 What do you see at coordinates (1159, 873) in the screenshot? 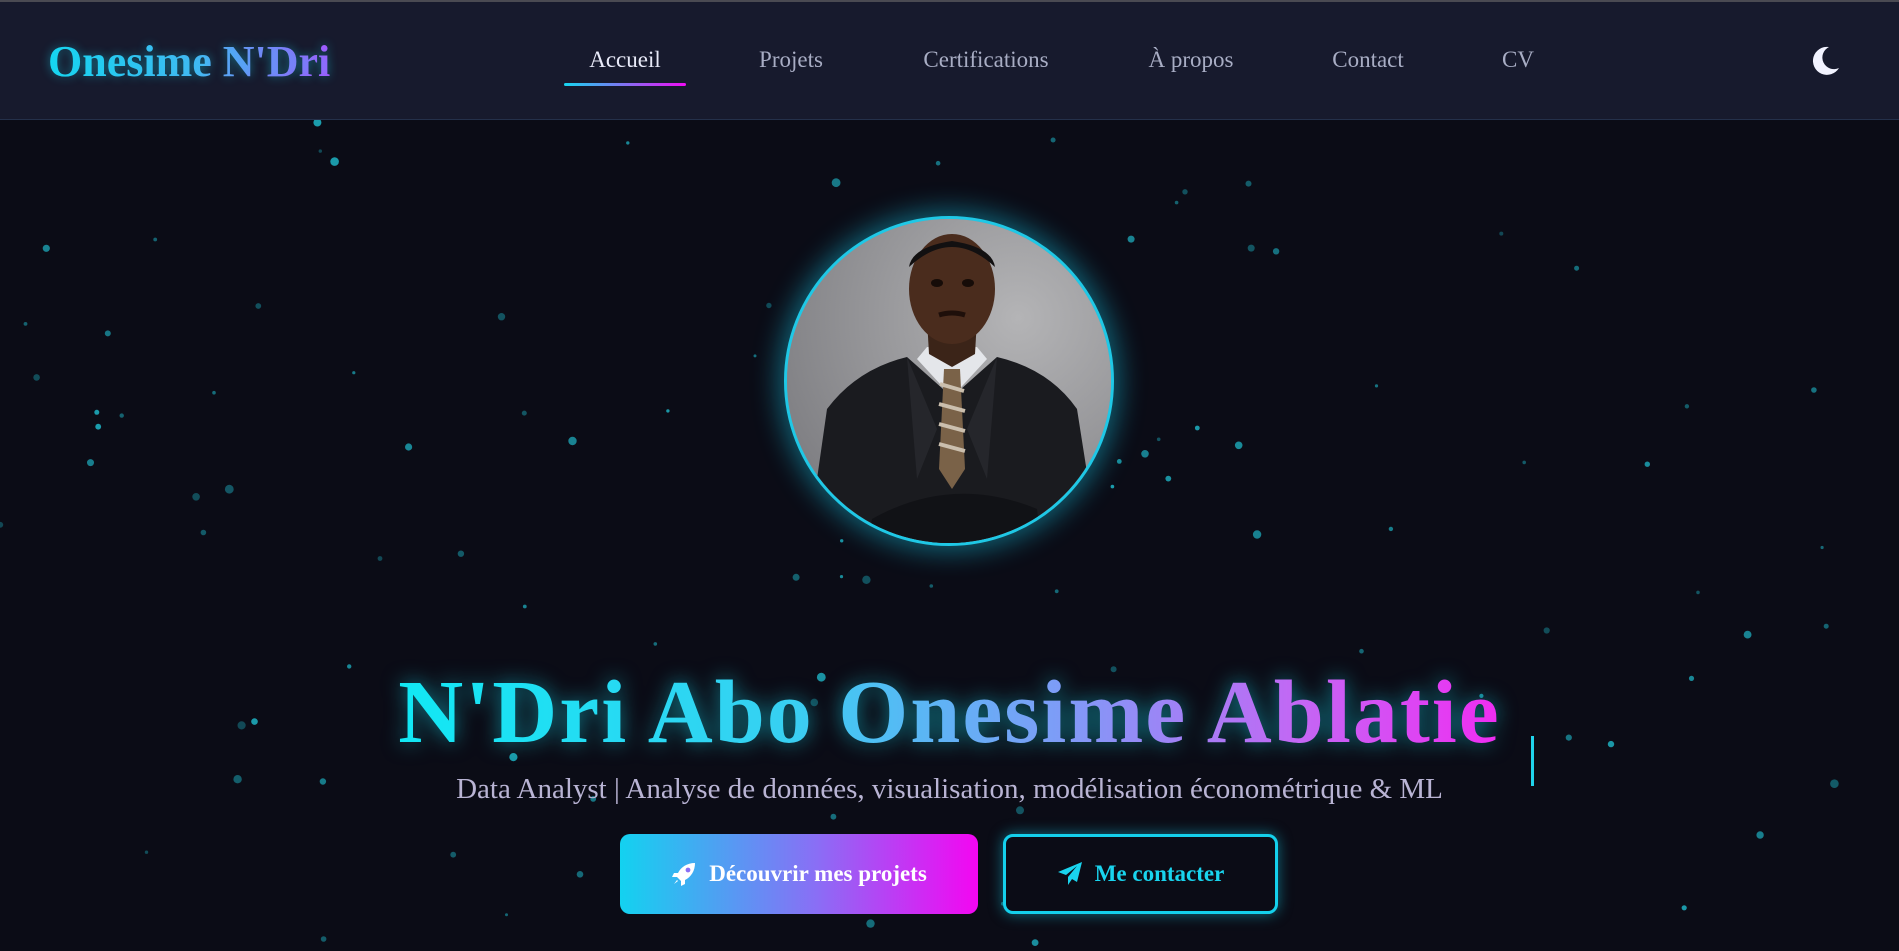
I see `contact-me-label: Me contacter` at bounding box center [1159, 873].